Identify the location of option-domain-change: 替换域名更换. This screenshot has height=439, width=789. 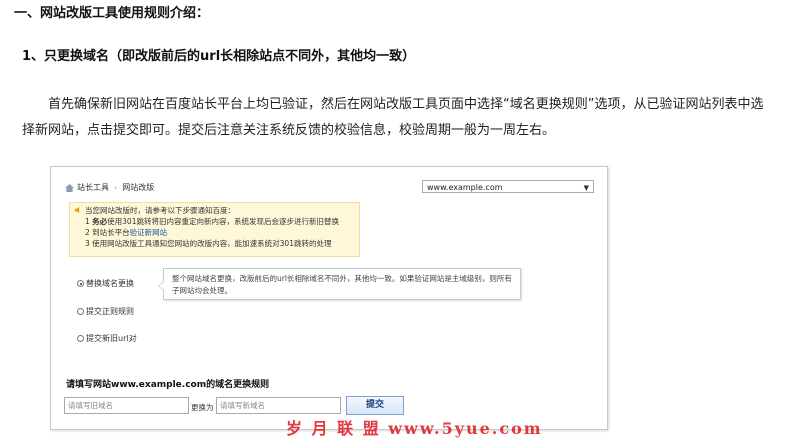
(105, 283).